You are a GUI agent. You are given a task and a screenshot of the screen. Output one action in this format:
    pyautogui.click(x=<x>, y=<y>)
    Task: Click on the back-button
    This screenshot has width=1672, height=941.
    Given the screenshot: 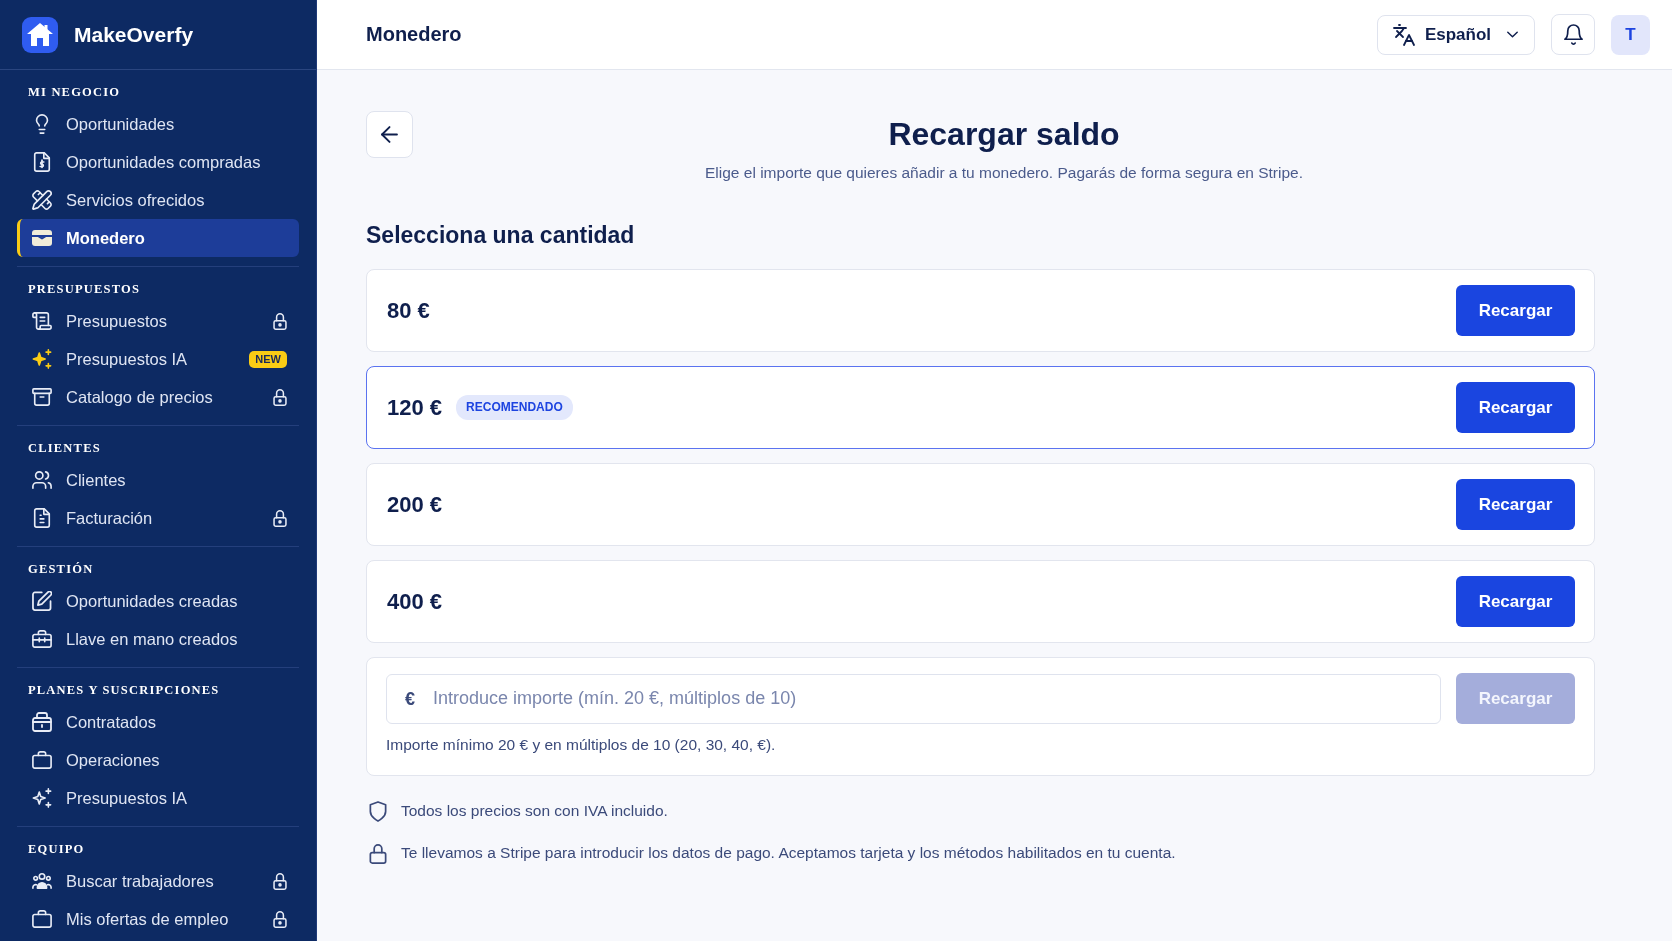 What is the action you would take?
    pyautogui.click(x=389, y=134)
    